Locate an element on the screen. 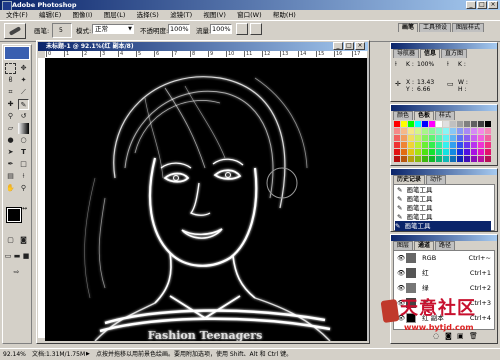 Image resolution: width=500 pixels, height=360 pixels. blur-tool-icon: ● is located at coordinates (10, 140).